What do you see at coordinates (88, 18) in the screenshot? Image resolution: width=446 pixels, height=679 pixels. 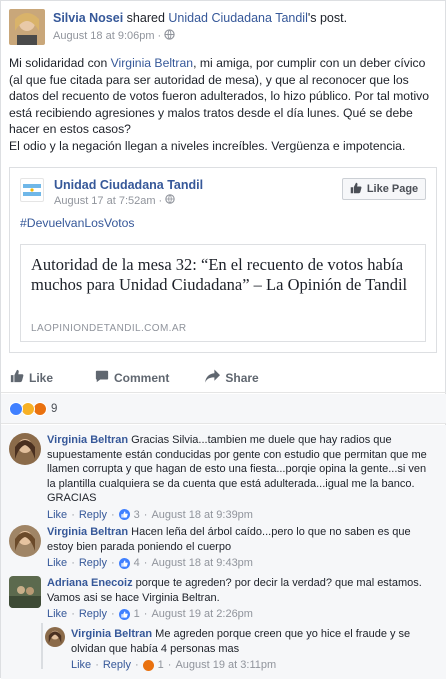 I see `author-name-link: Silvia Nosei` at bounding box center [88, 18].